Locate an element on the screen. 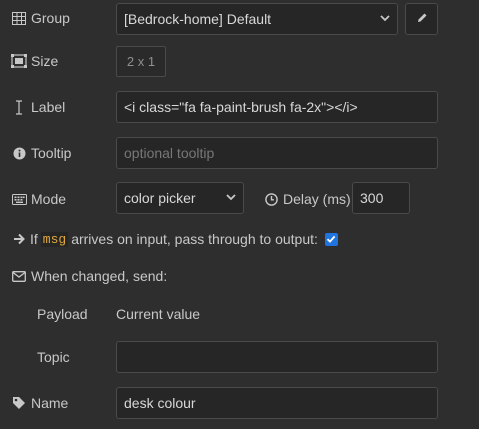  name-label-wrap: Name is located at coordinates (39, 403).